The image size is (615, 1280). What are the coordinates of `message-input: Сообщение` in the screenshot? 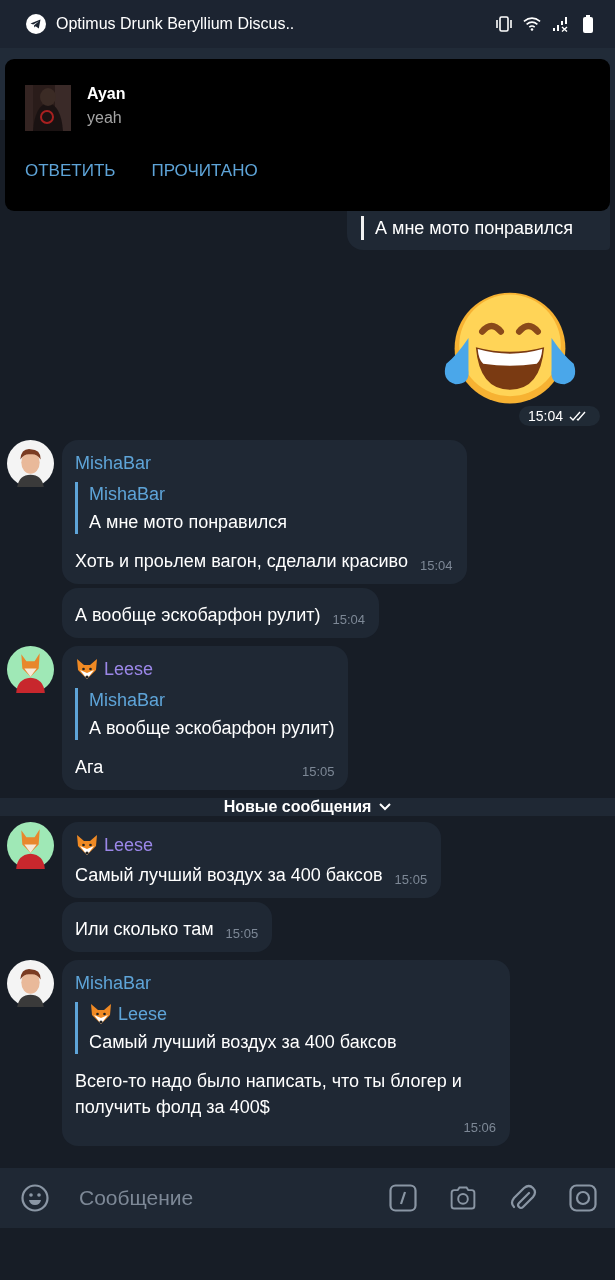 It's located at (217, 1198).